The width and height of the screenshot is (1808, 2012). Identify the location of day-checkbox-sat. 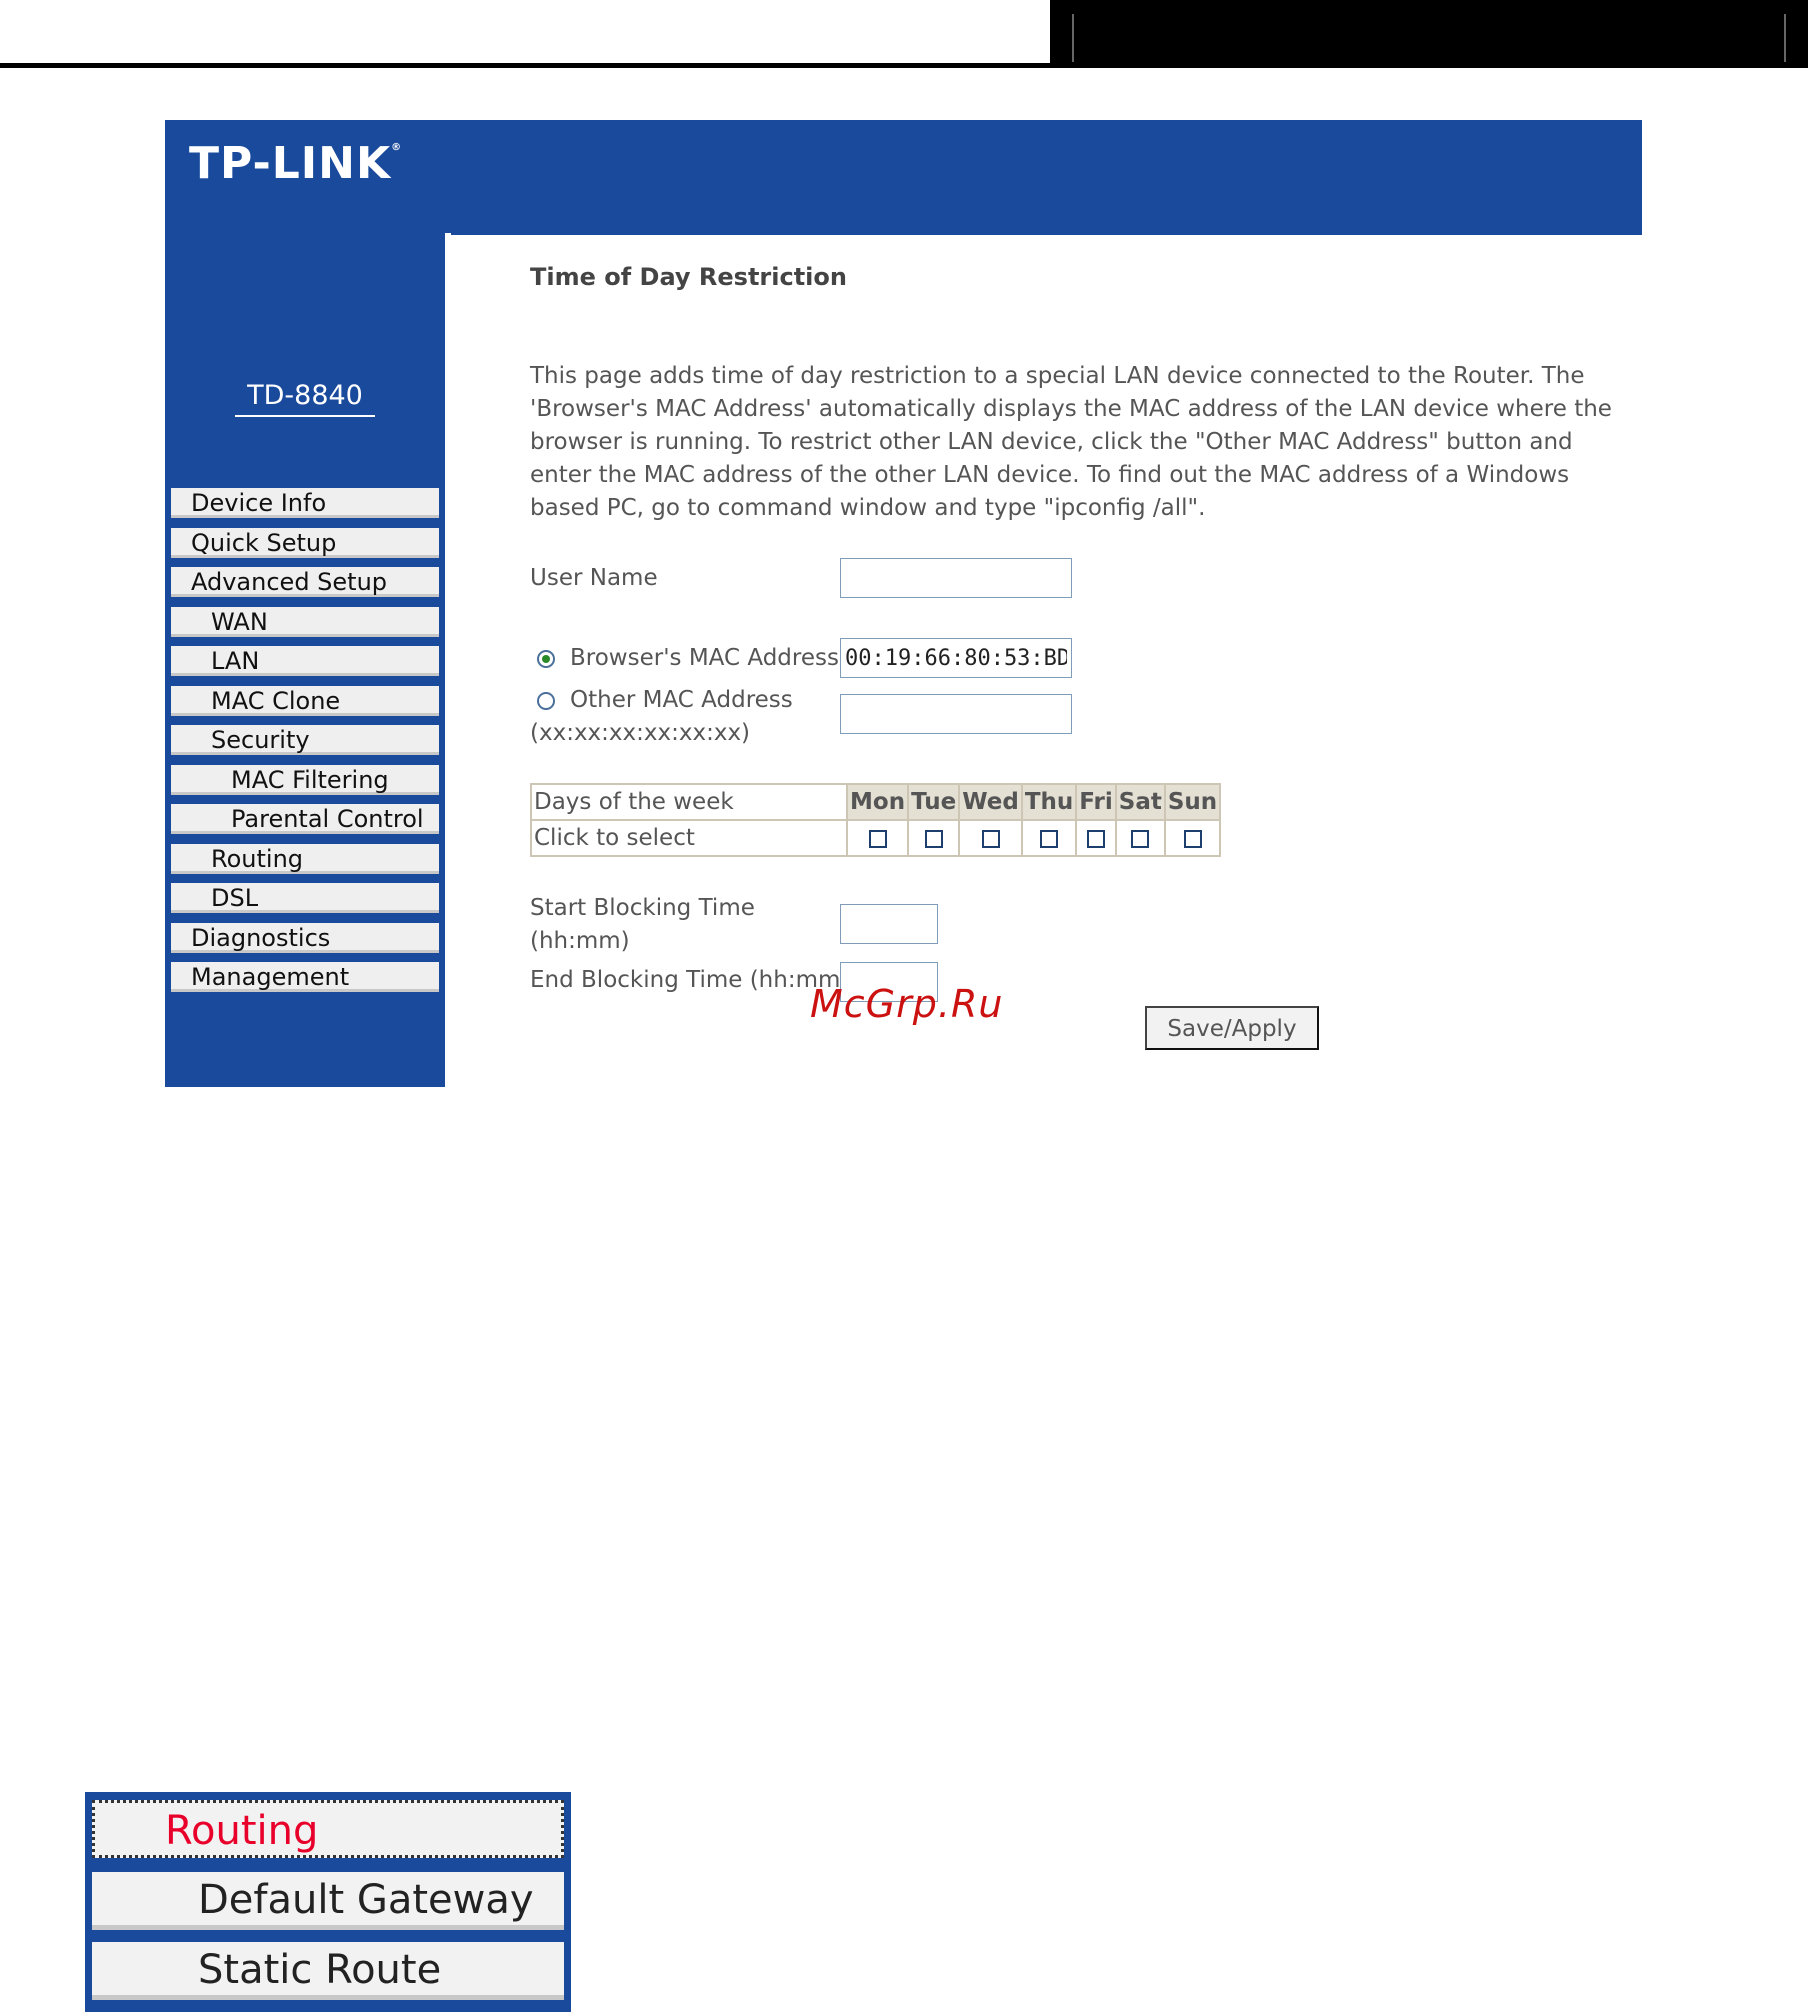
(1140, 838).